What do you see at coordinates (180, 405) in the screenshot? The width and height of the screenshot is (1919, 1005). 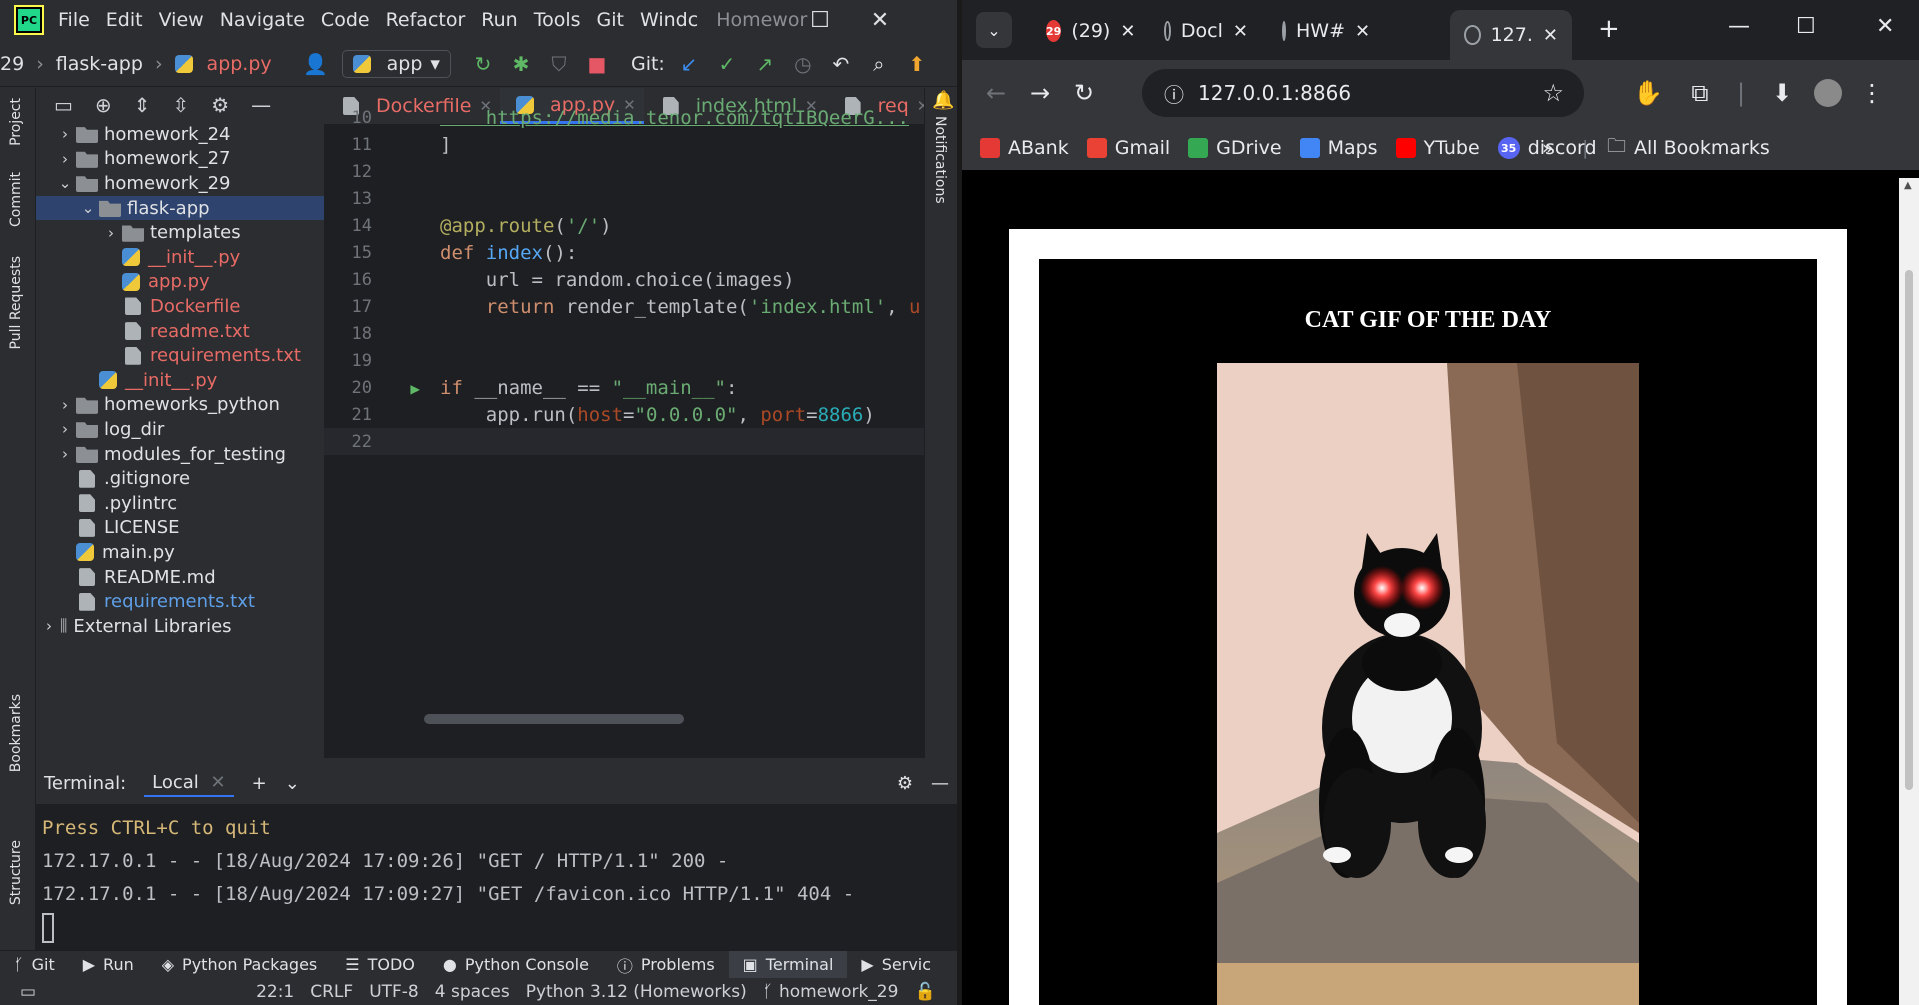 I see `tree-item: › homeworks_python` at bounding box center [180, 405].